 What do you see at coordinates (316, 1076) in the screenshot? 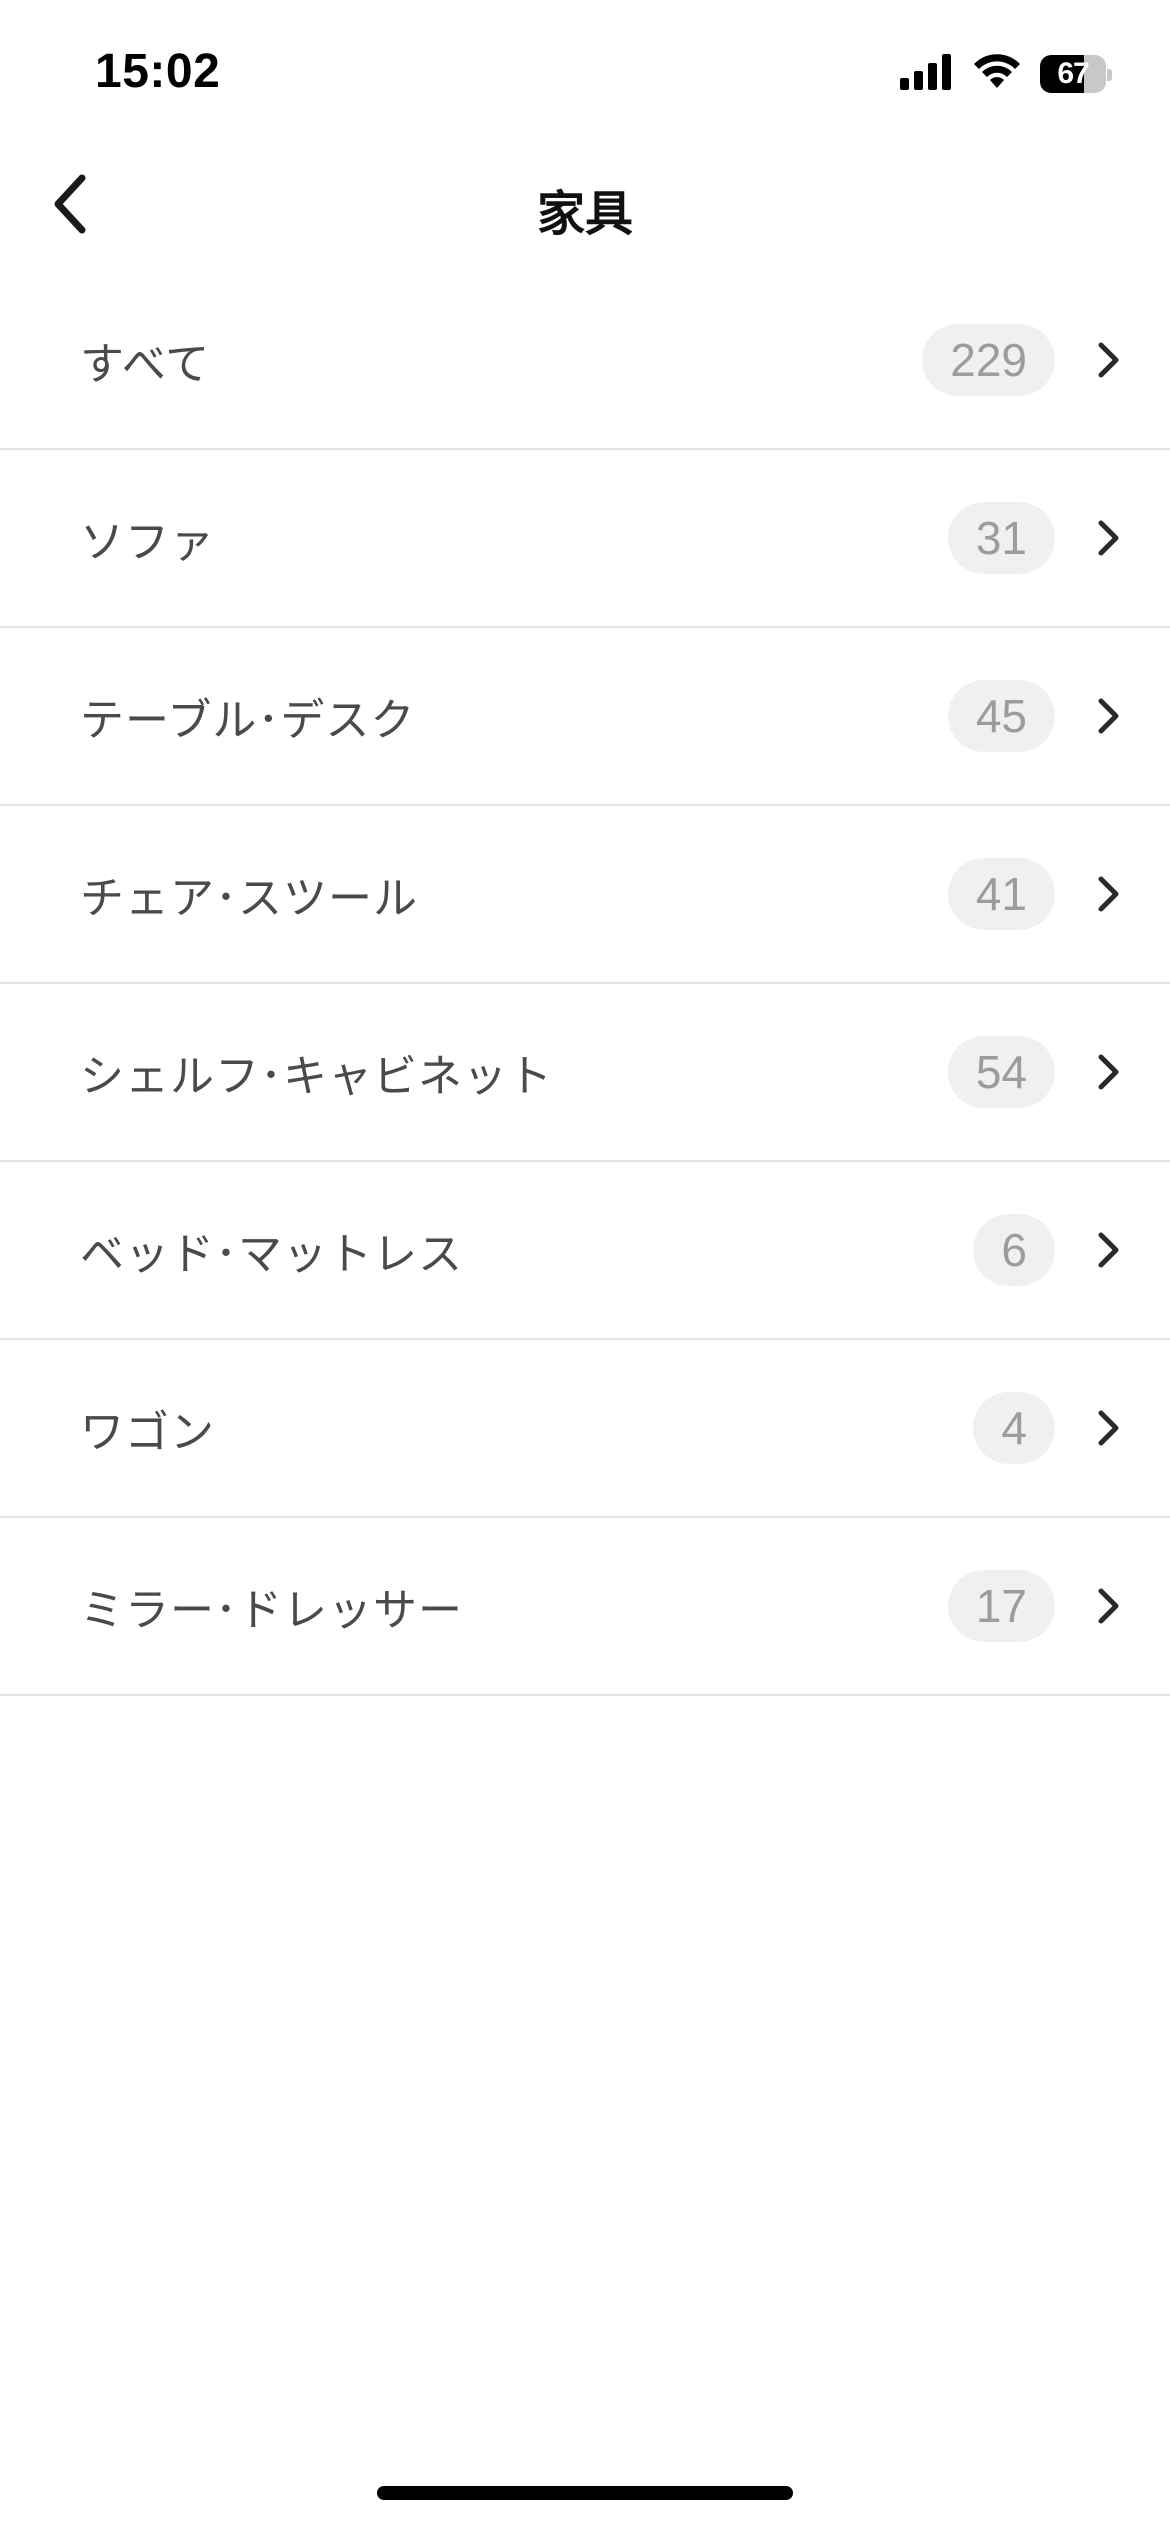
I see `category-label: シェルフ･キャビネット` at bounding box center [316, 1076].